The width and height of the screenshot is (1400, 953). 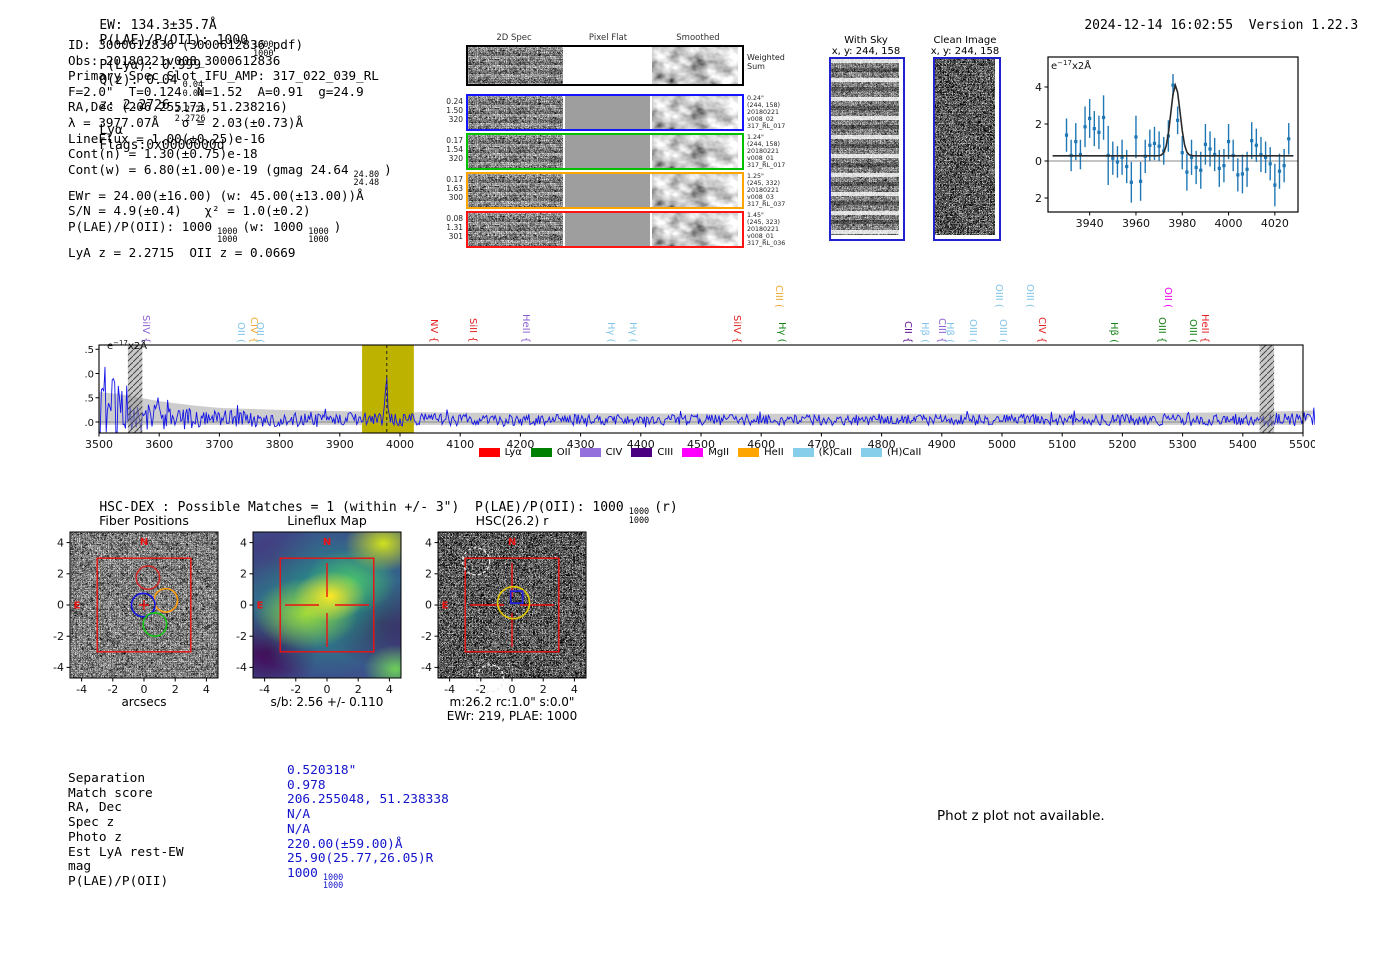 I want to click on frac-bottom: 1000, so click(x=318, y=240).